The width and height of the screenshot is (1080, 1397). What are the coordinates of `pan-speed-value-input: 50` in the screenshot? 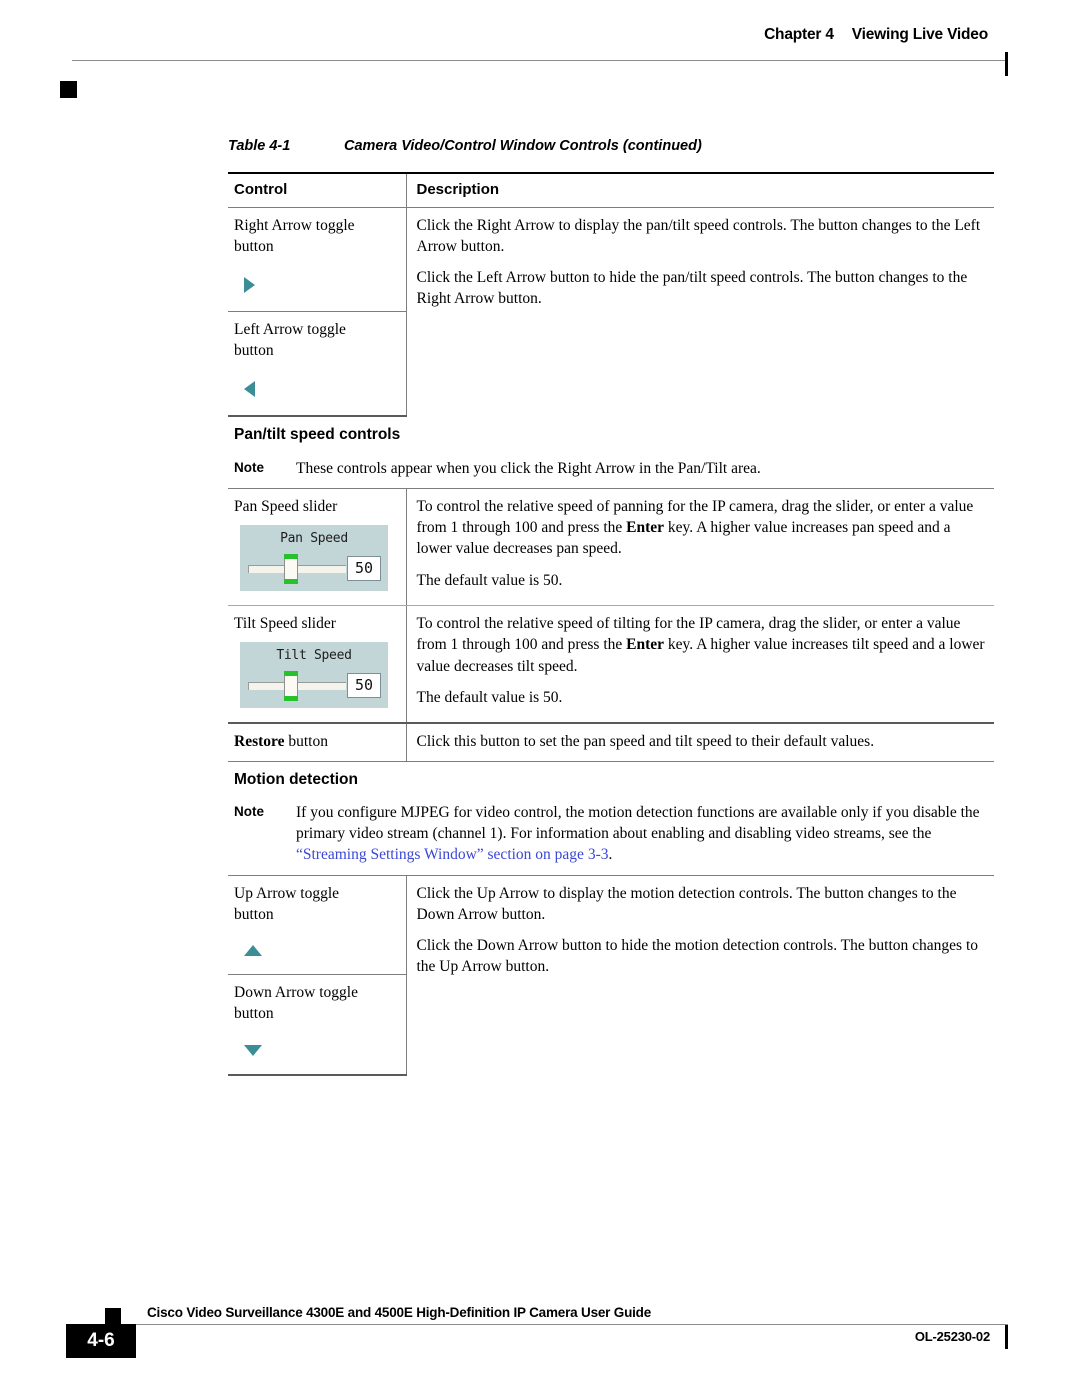 It's located at (364, 569).